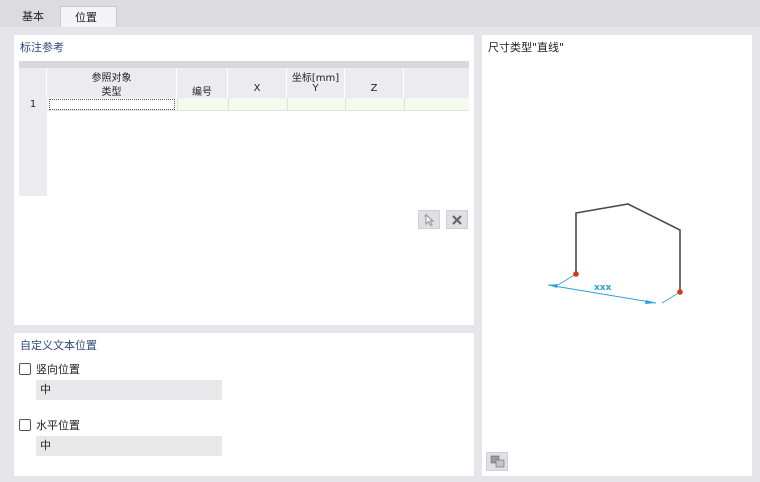  Describe the element at coordinates (315, 88) in the screenshot. I see `header-y-label: Y` at that location.